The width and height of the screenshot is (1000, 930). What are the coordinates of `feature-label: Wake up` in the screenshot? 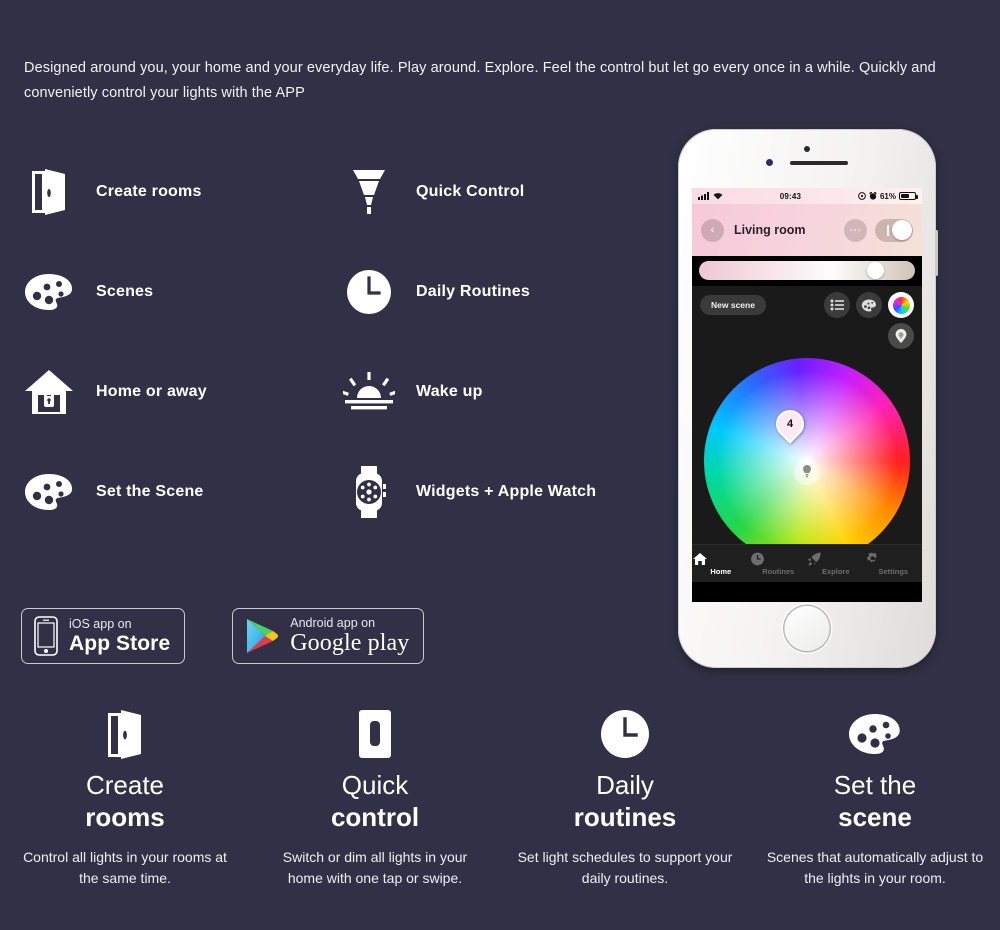 It's located at (449, 391).